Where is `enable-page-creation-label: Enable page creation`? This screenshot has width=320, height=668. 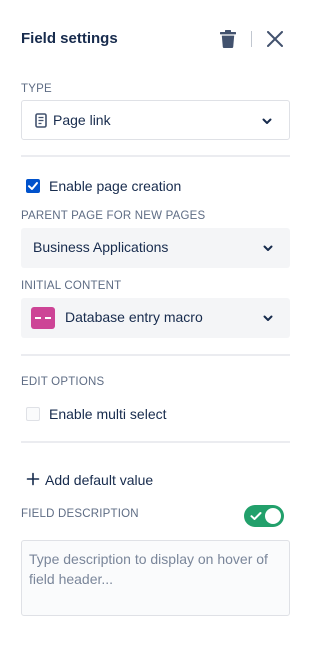
enable-page-creation-label: Enable page creation is located at coordinates (115, 186).